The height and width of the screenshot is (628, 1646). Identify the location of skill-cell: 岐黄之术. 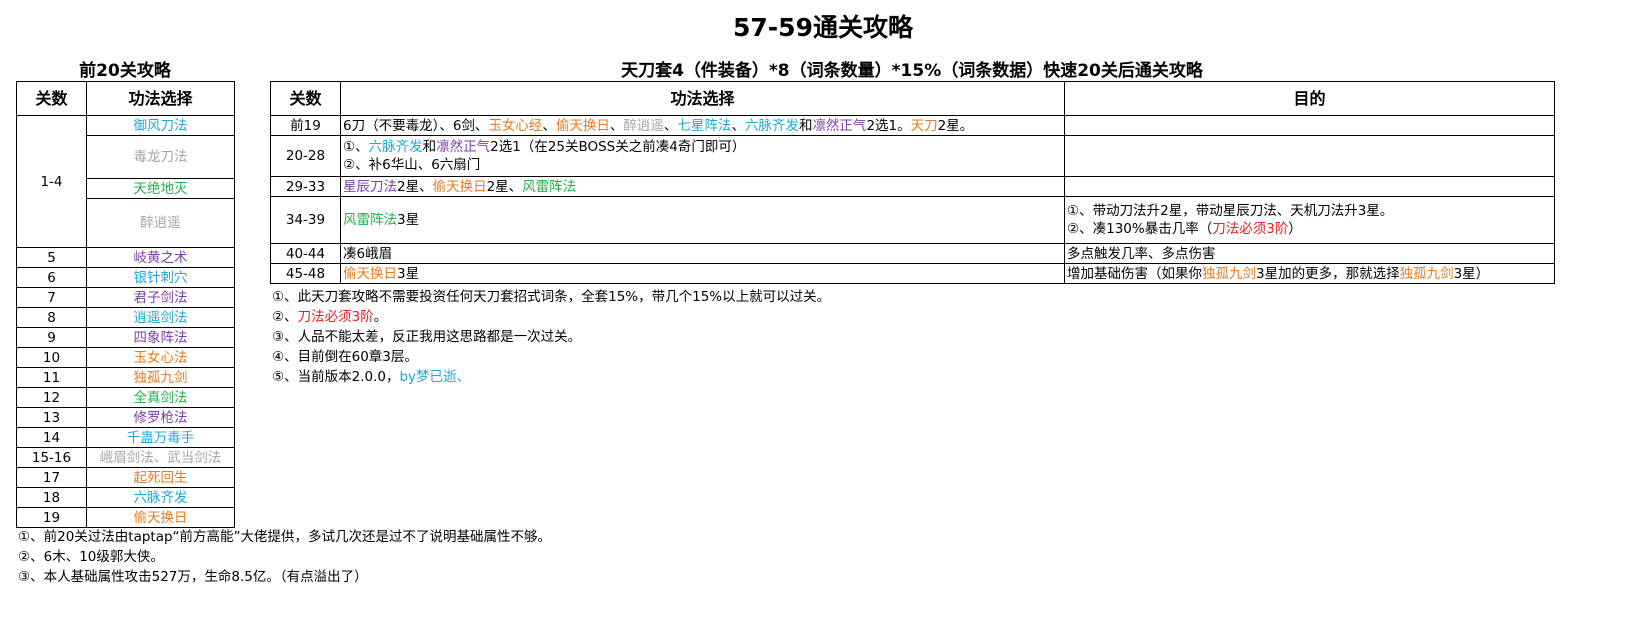
(160, 257).